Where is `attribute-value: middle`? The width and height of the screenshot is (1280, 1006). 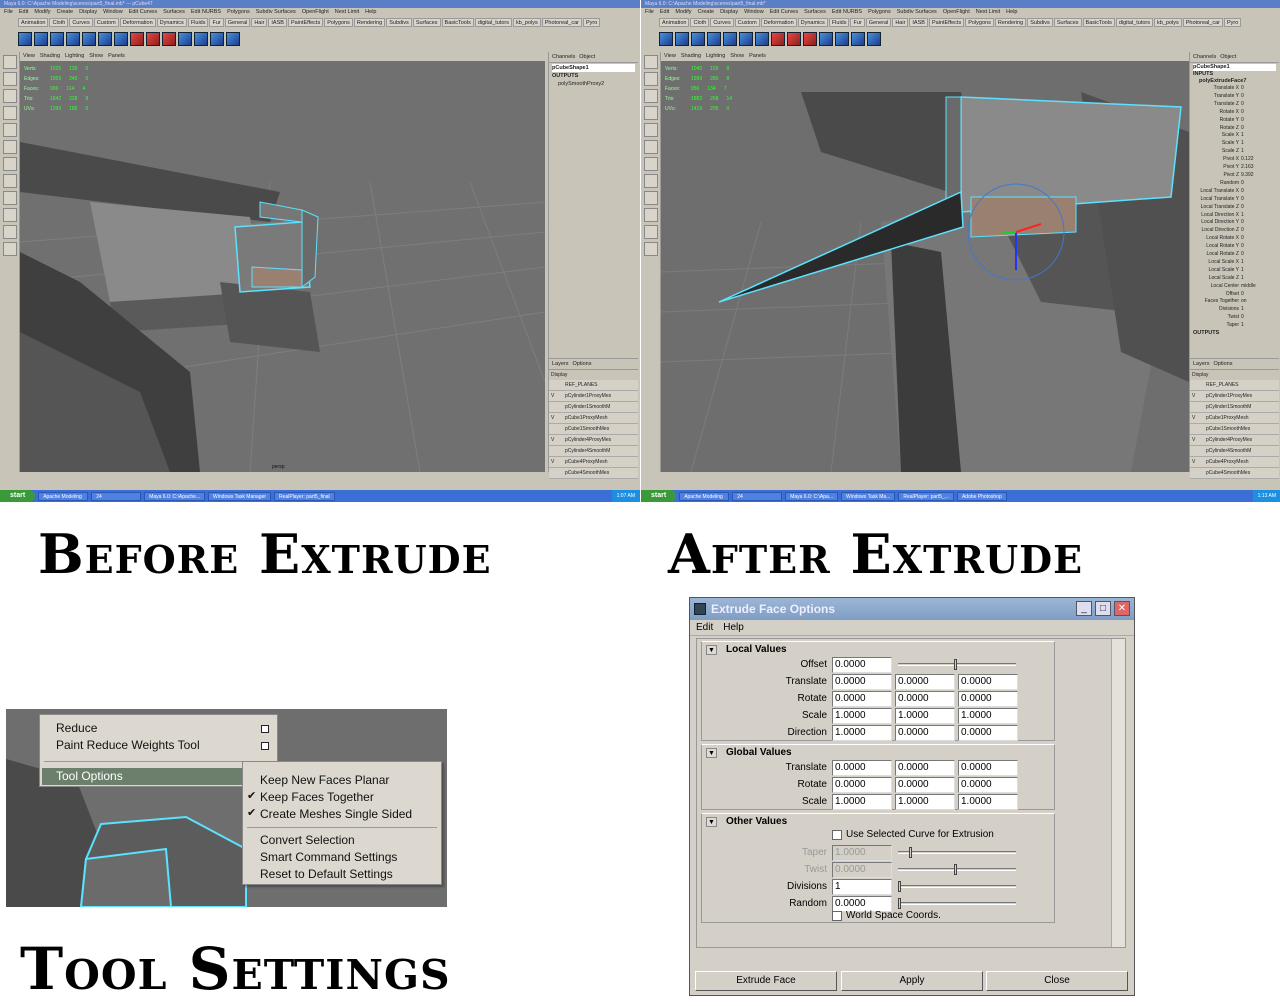 attribute-value: middle is located at coordinates (1248, 287).